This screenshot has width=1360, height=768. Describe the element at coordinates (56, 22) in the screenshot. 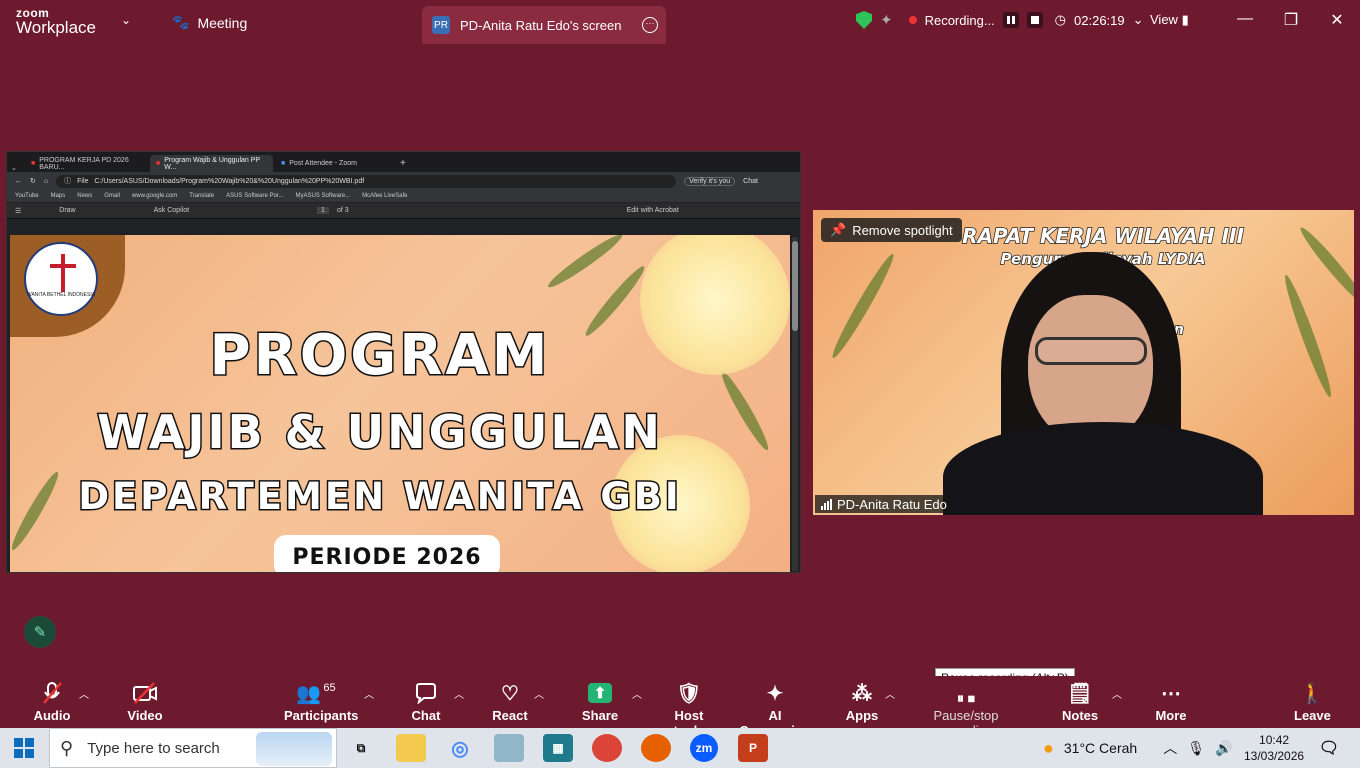

I see `zoom-workplace-logo: zoom Workplace` at that location.